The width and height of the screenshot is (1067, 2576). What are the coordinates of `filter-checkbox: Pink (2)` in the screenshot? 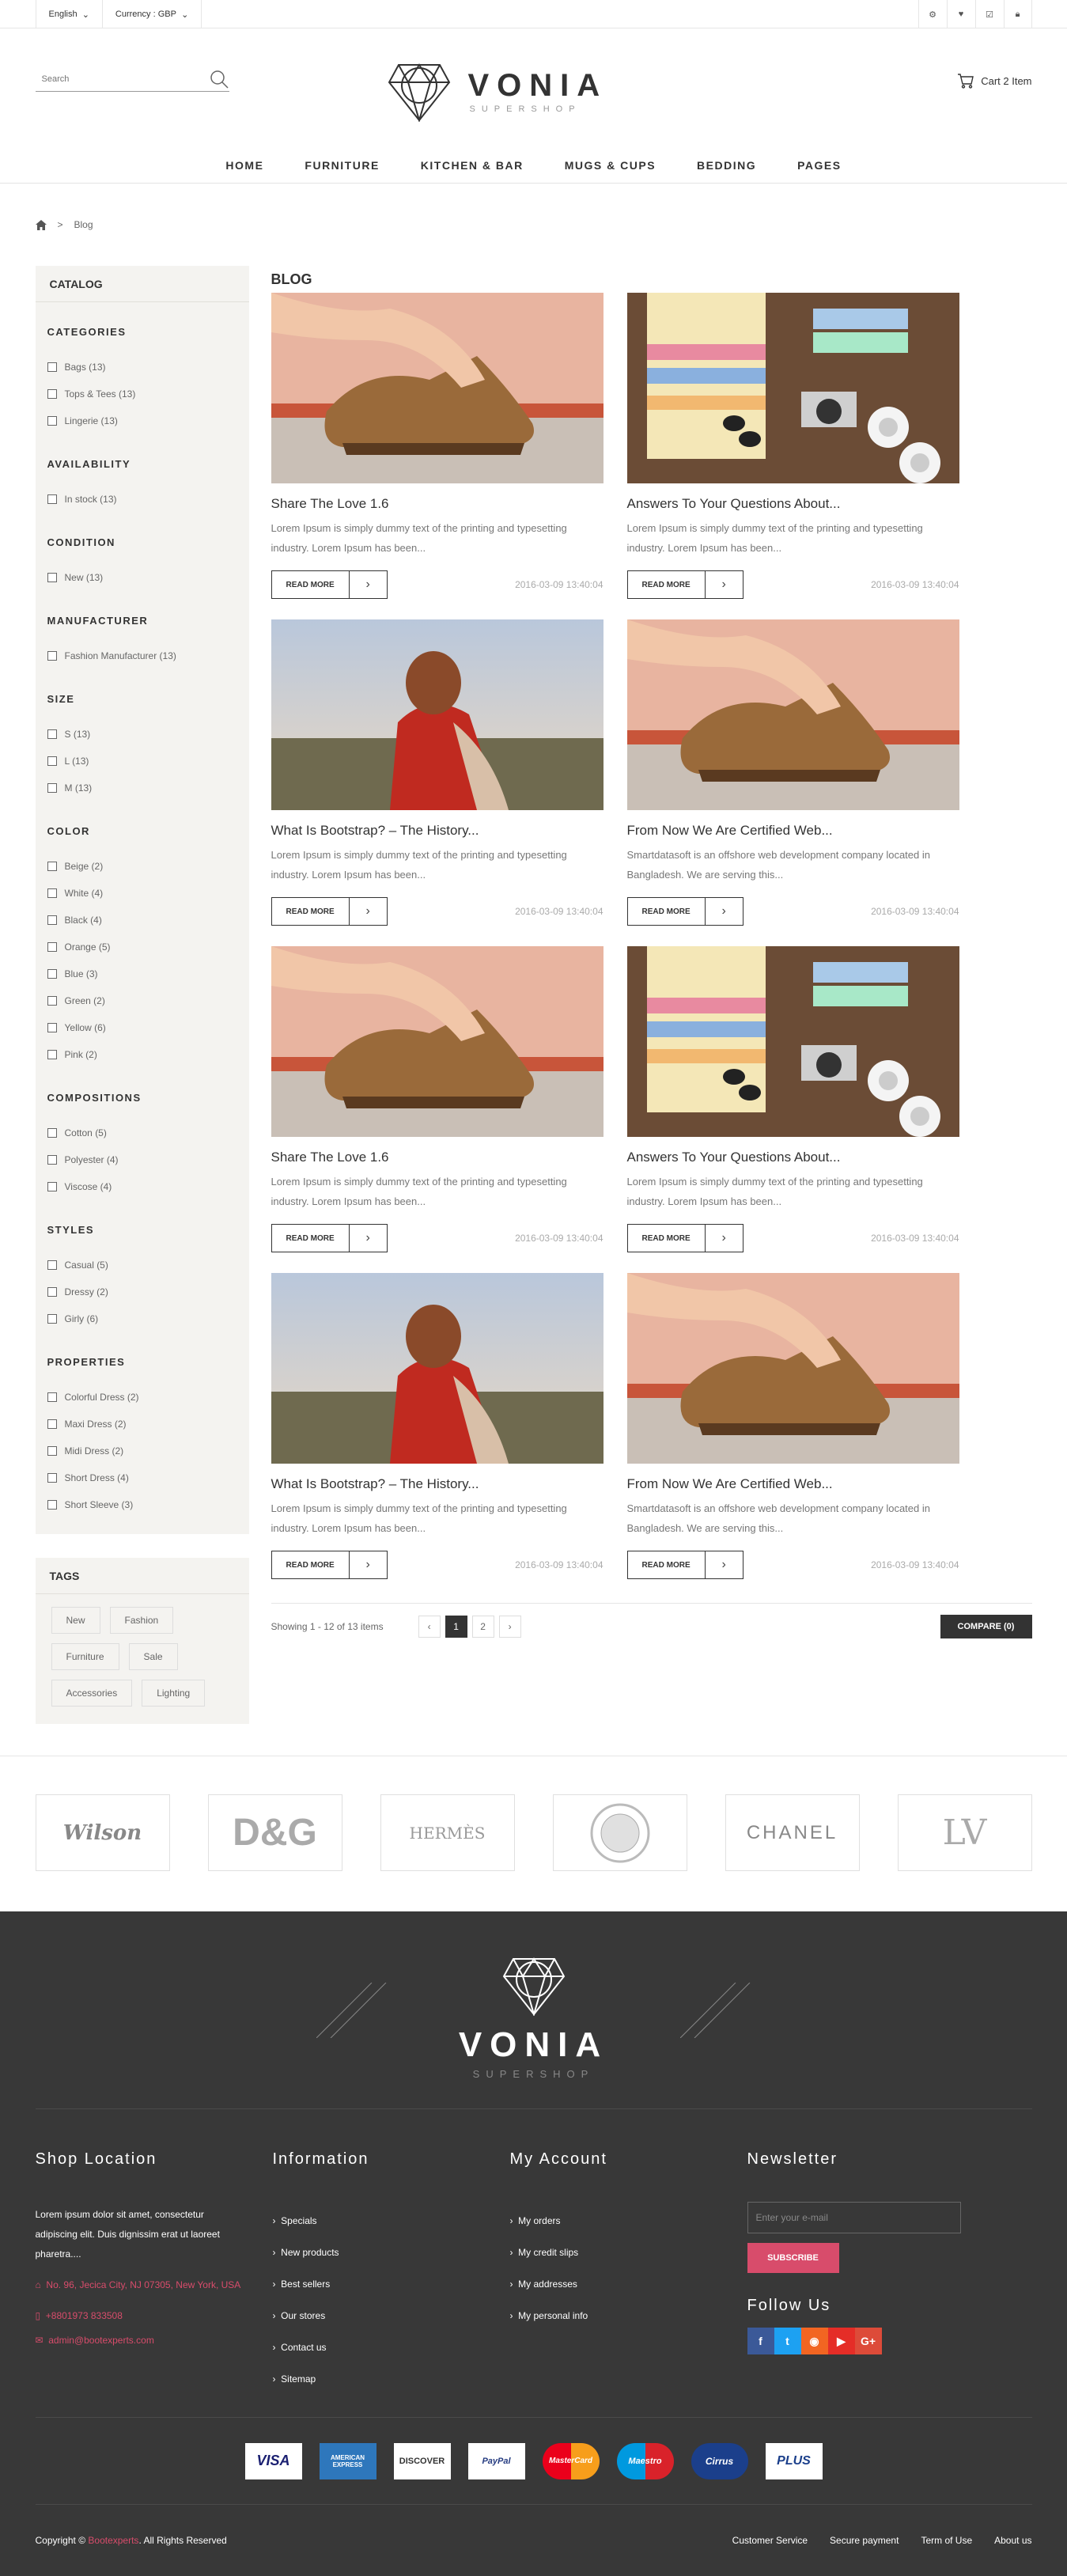 It's located at (142, 1054).